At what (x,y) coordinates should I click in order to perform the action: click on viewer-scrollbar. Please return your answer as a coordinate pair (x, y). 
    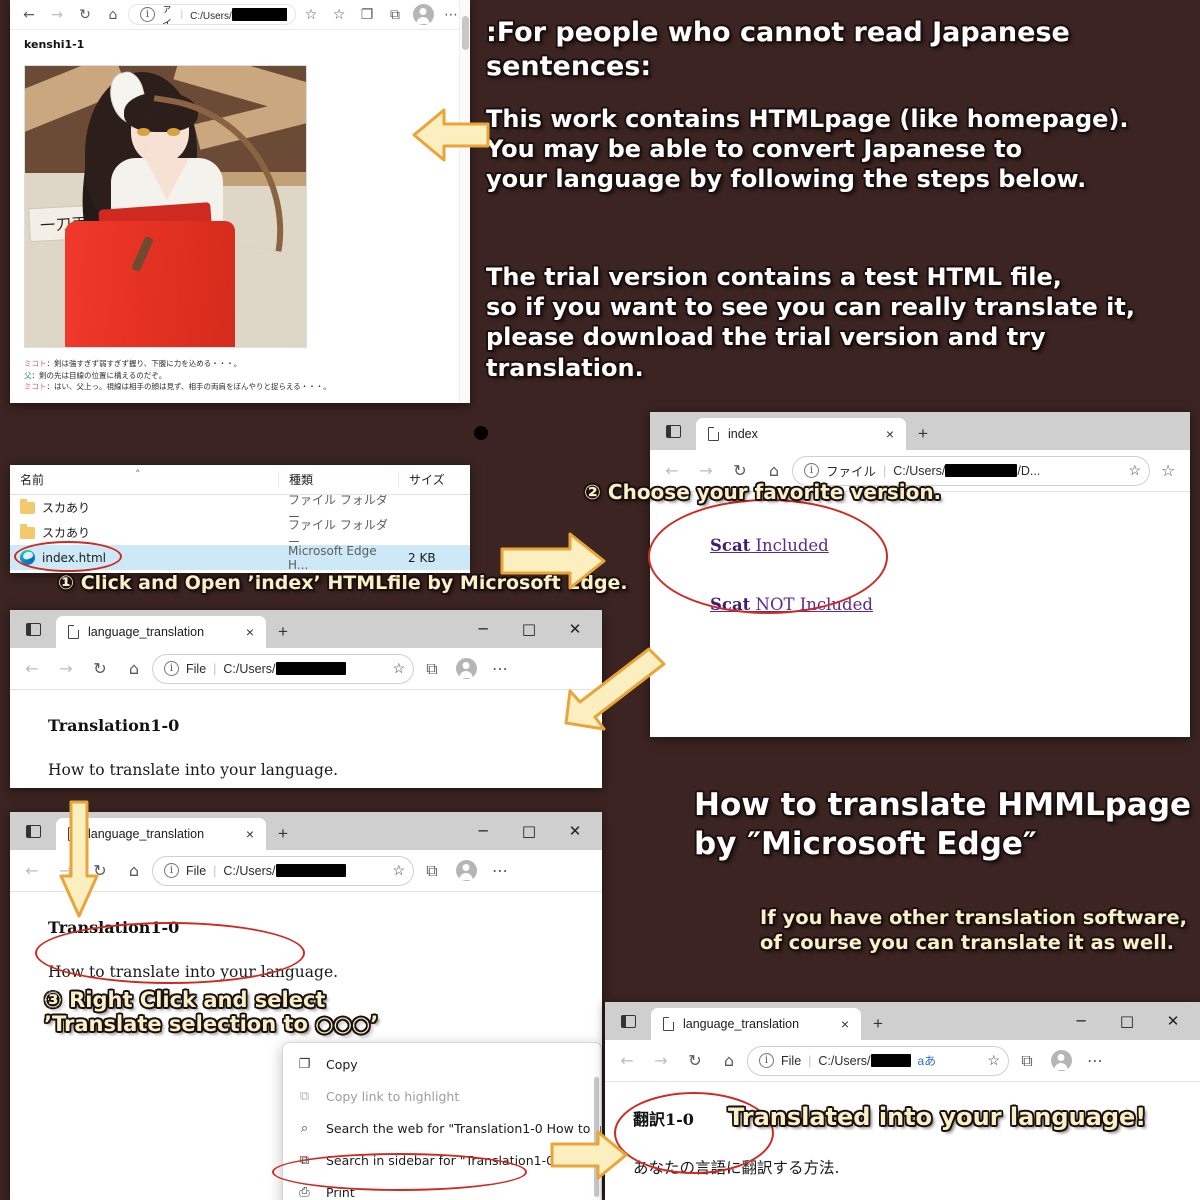
    Looking at the image, I should click on (464, 201).